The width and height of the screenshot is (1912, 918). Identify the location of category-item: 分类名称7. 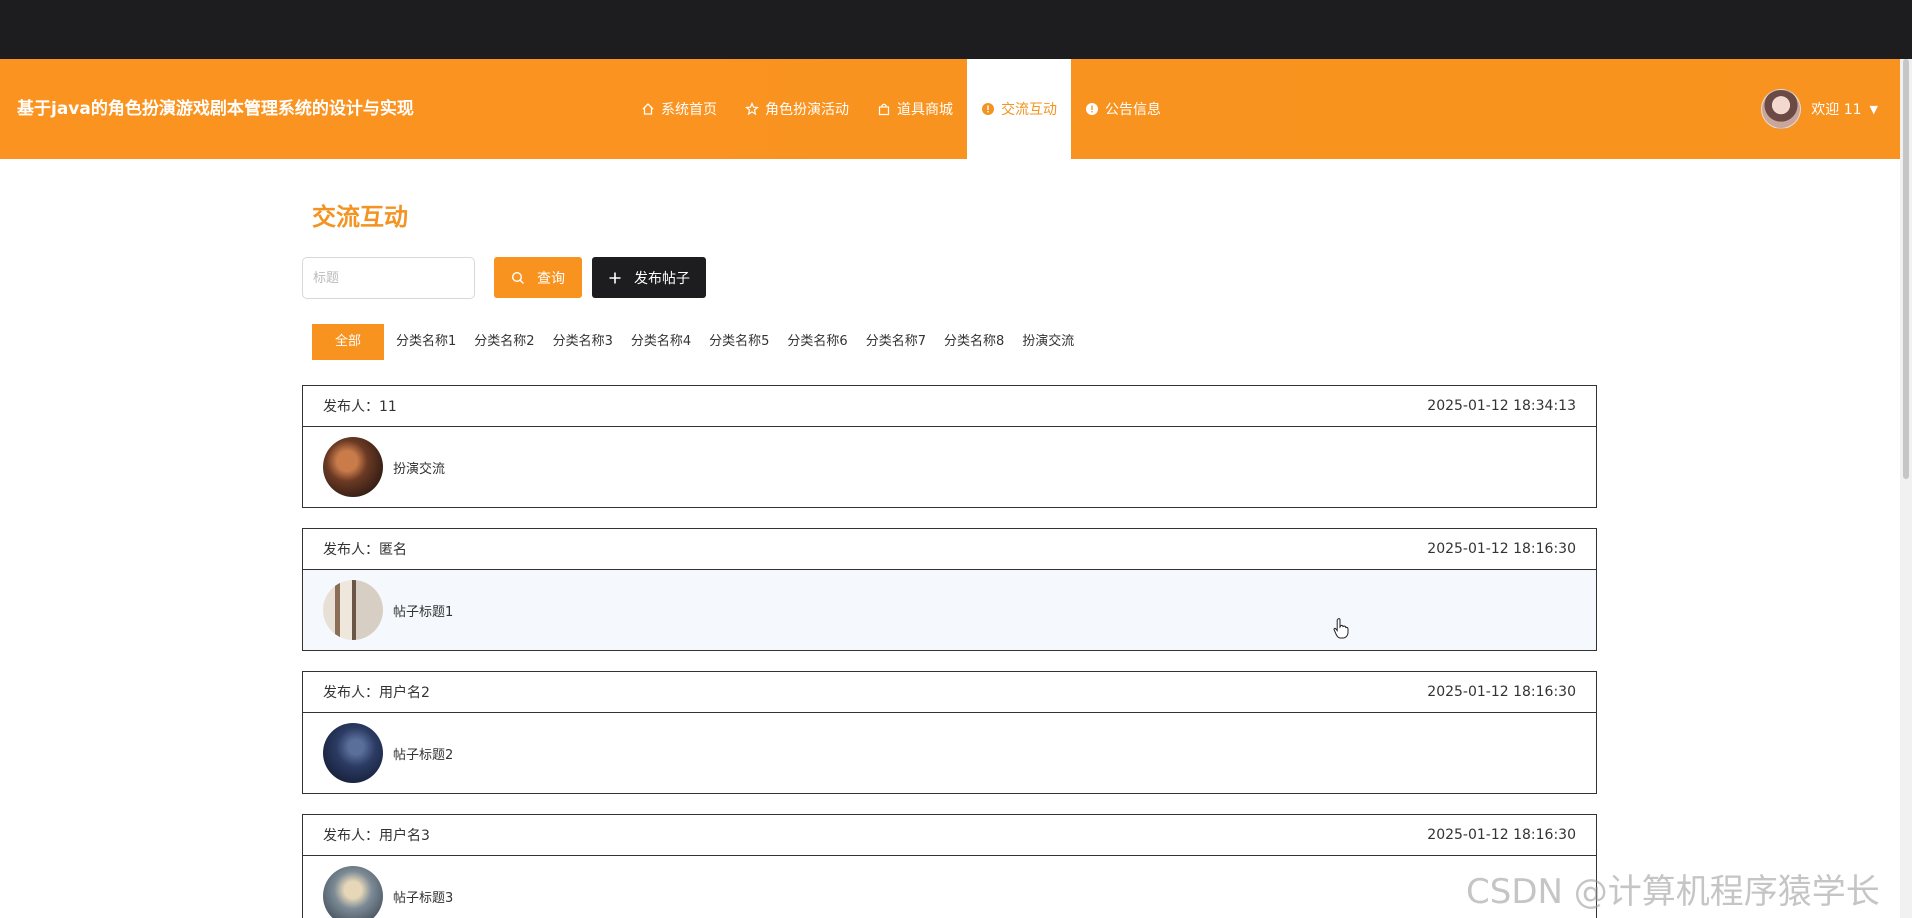
(896, 342).